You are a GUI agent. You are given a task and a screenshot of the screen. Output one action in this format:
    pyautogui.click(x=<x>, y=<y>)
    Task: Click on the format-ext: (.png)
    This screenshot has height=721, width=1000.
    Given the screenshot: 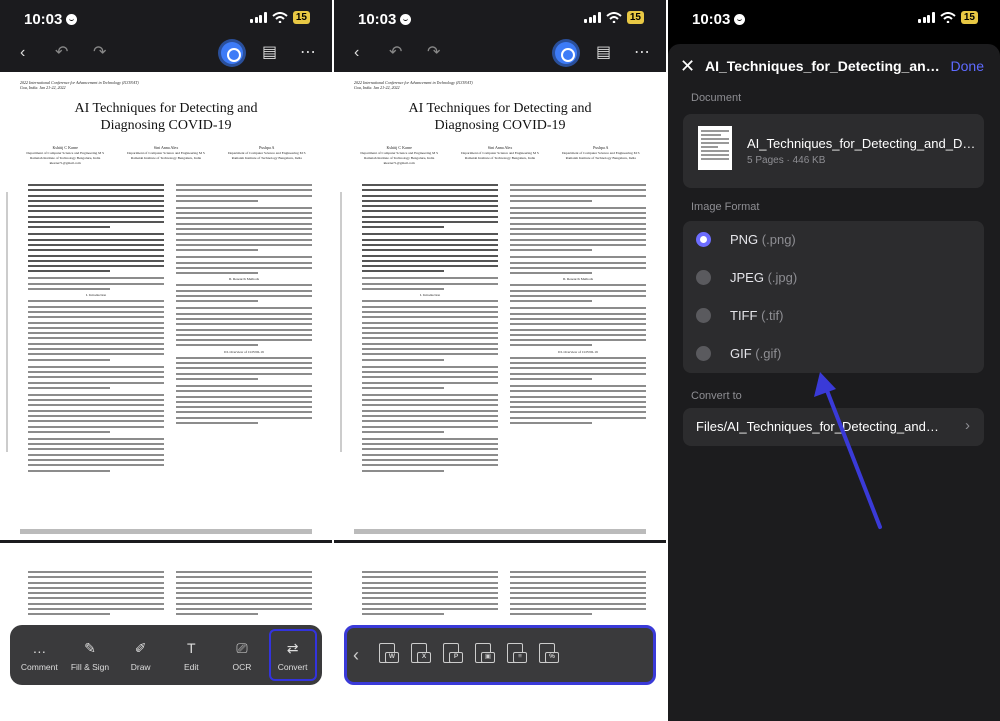 What is the action you would take?
    pyautogui.click(x=778, y=239)
    